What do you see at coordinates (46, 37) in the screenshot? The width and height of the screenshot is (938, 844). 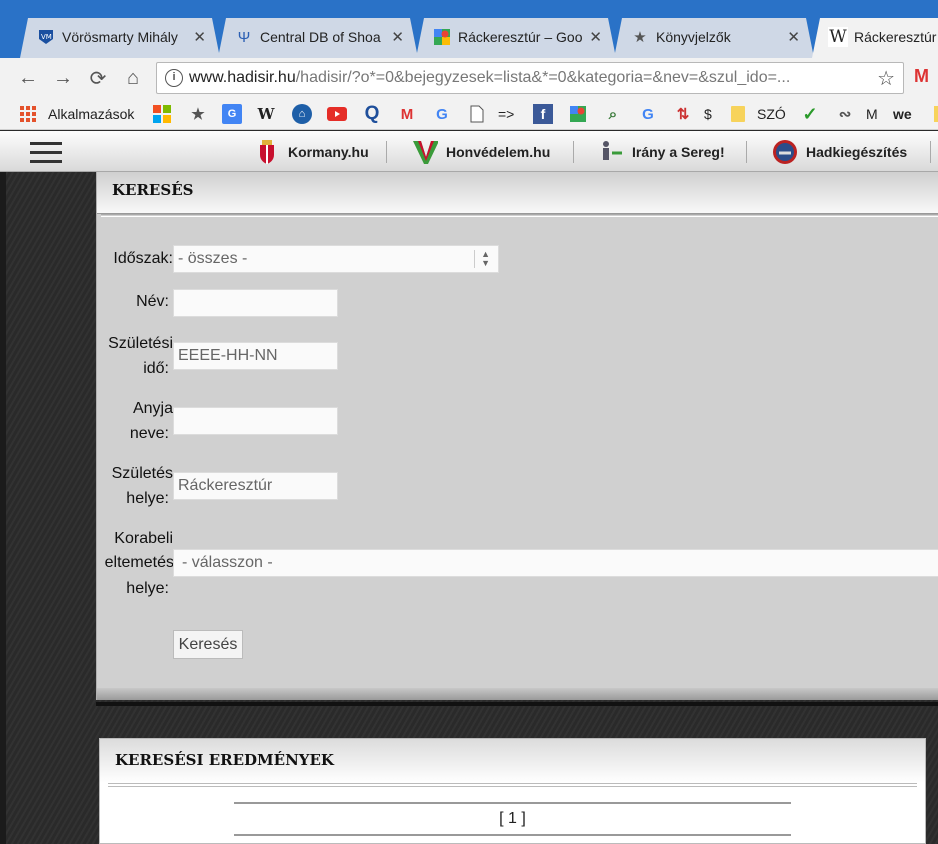 I see `vm-school-icon: VM` at bounding box center [46, 37].